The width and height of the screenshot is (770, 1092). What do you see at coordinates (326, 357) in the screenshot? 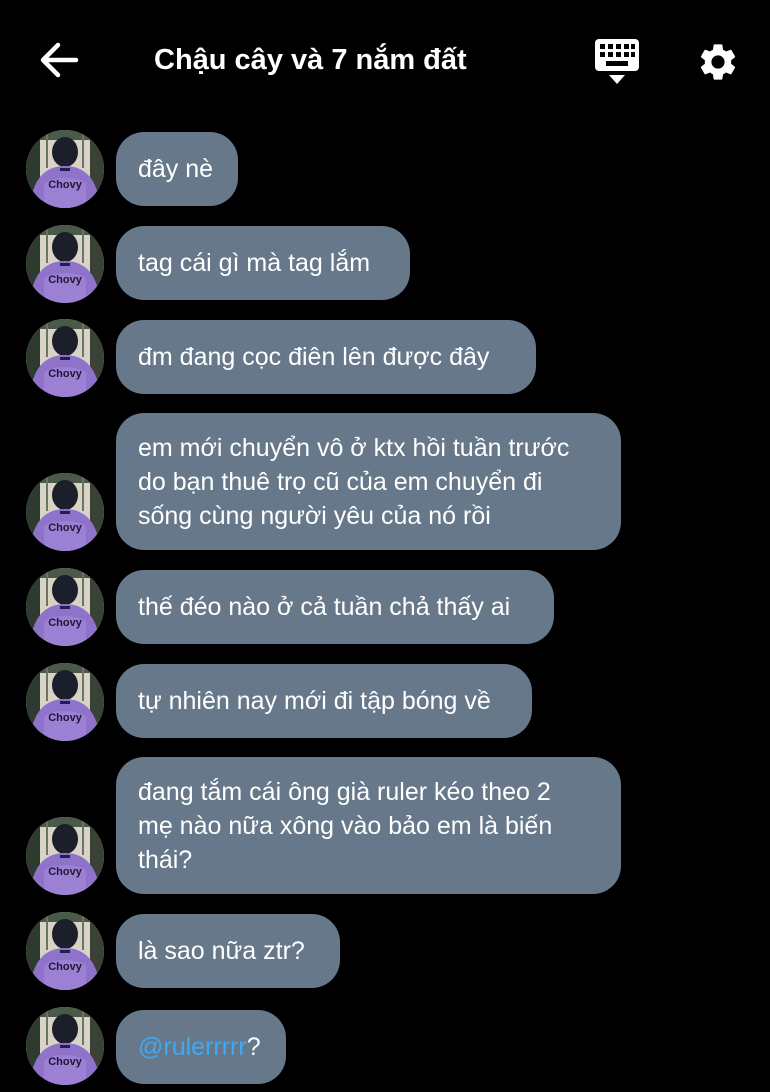
I see `message-bubble: đm đang cọc điên lên được đây` at bounding box center [326, 357].